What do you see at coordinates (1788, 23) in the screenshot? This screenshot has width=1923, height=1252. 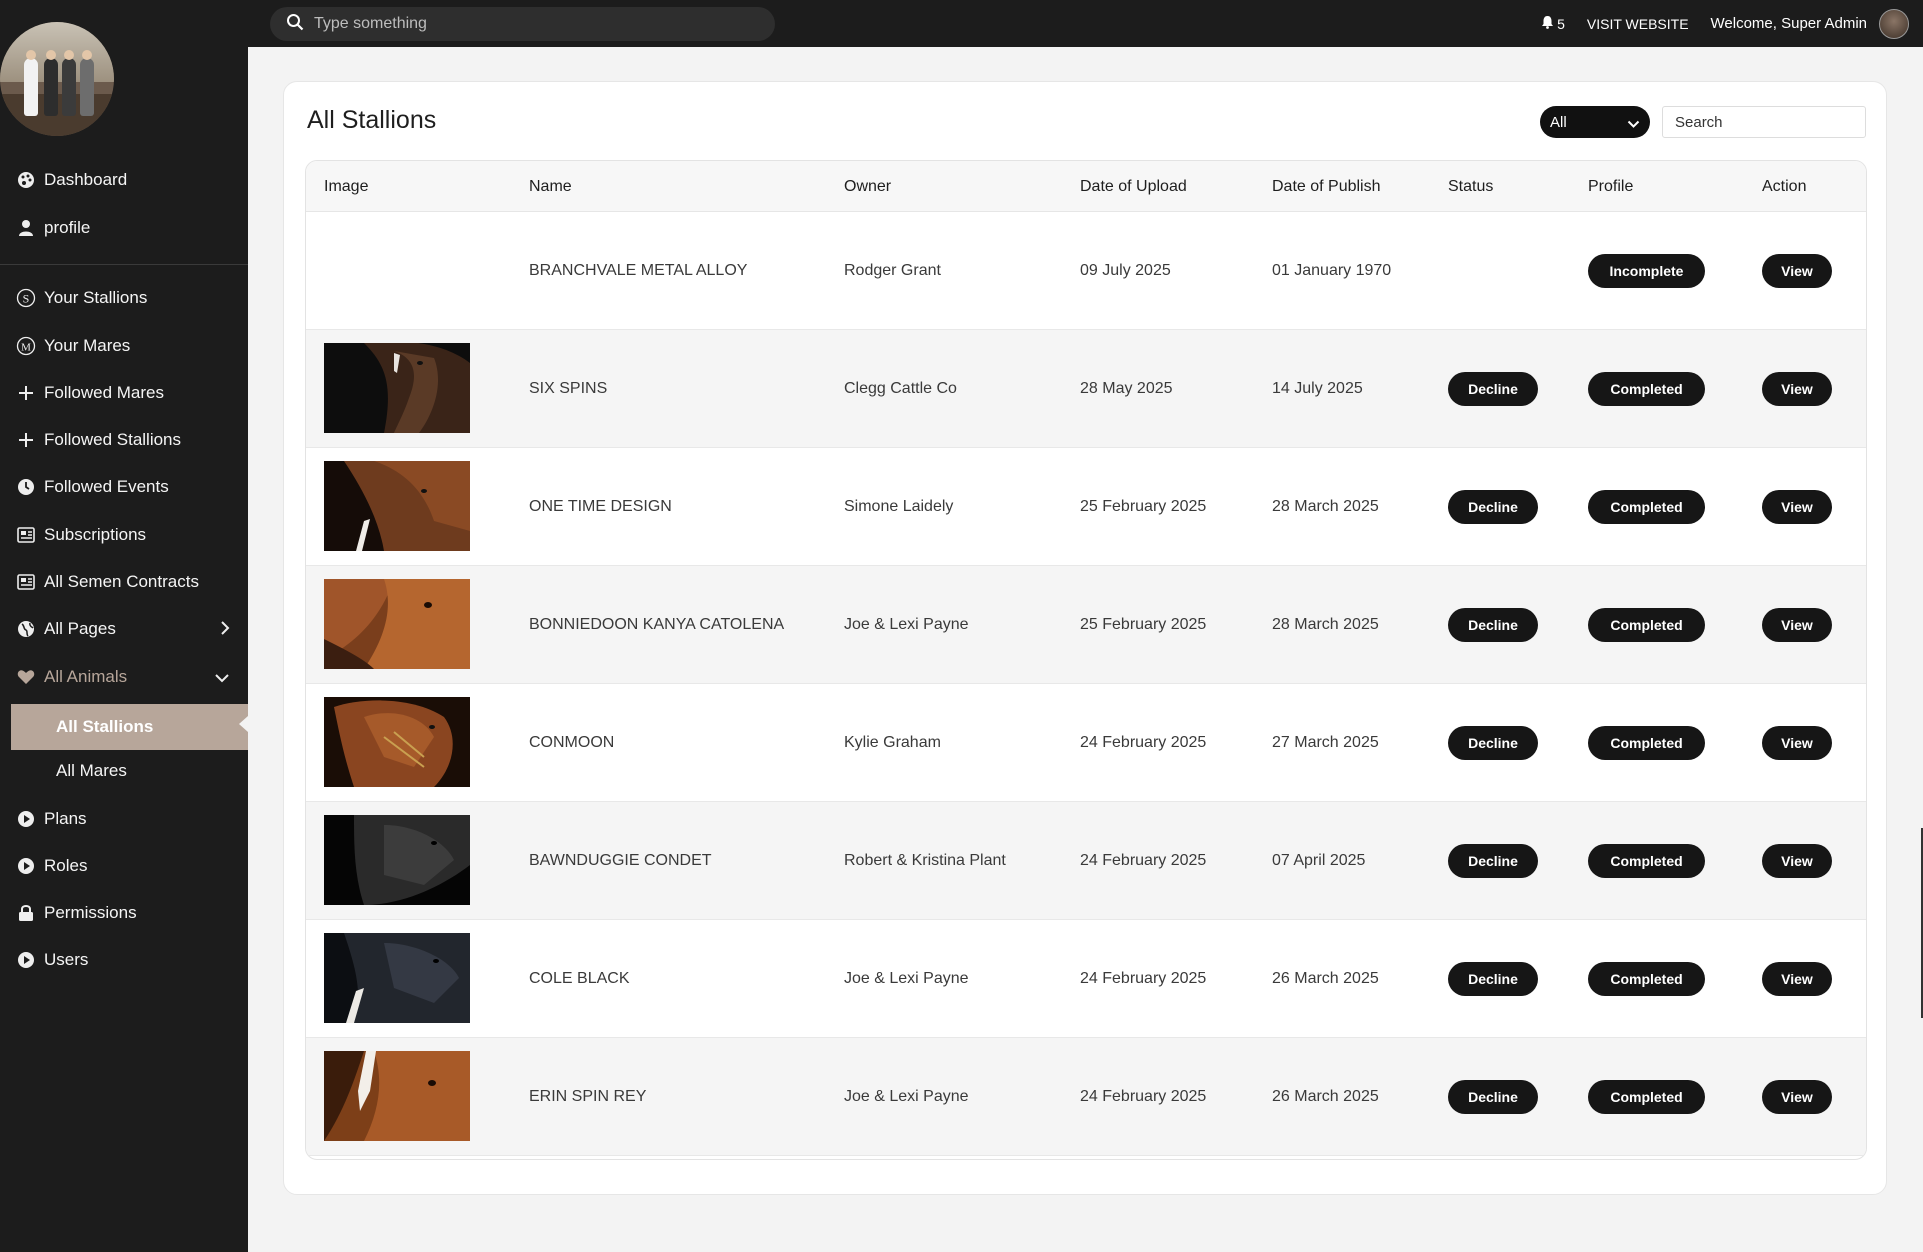 I see `welcome-text: Welcome, Super Admin` at bounding box center [1788, 23].